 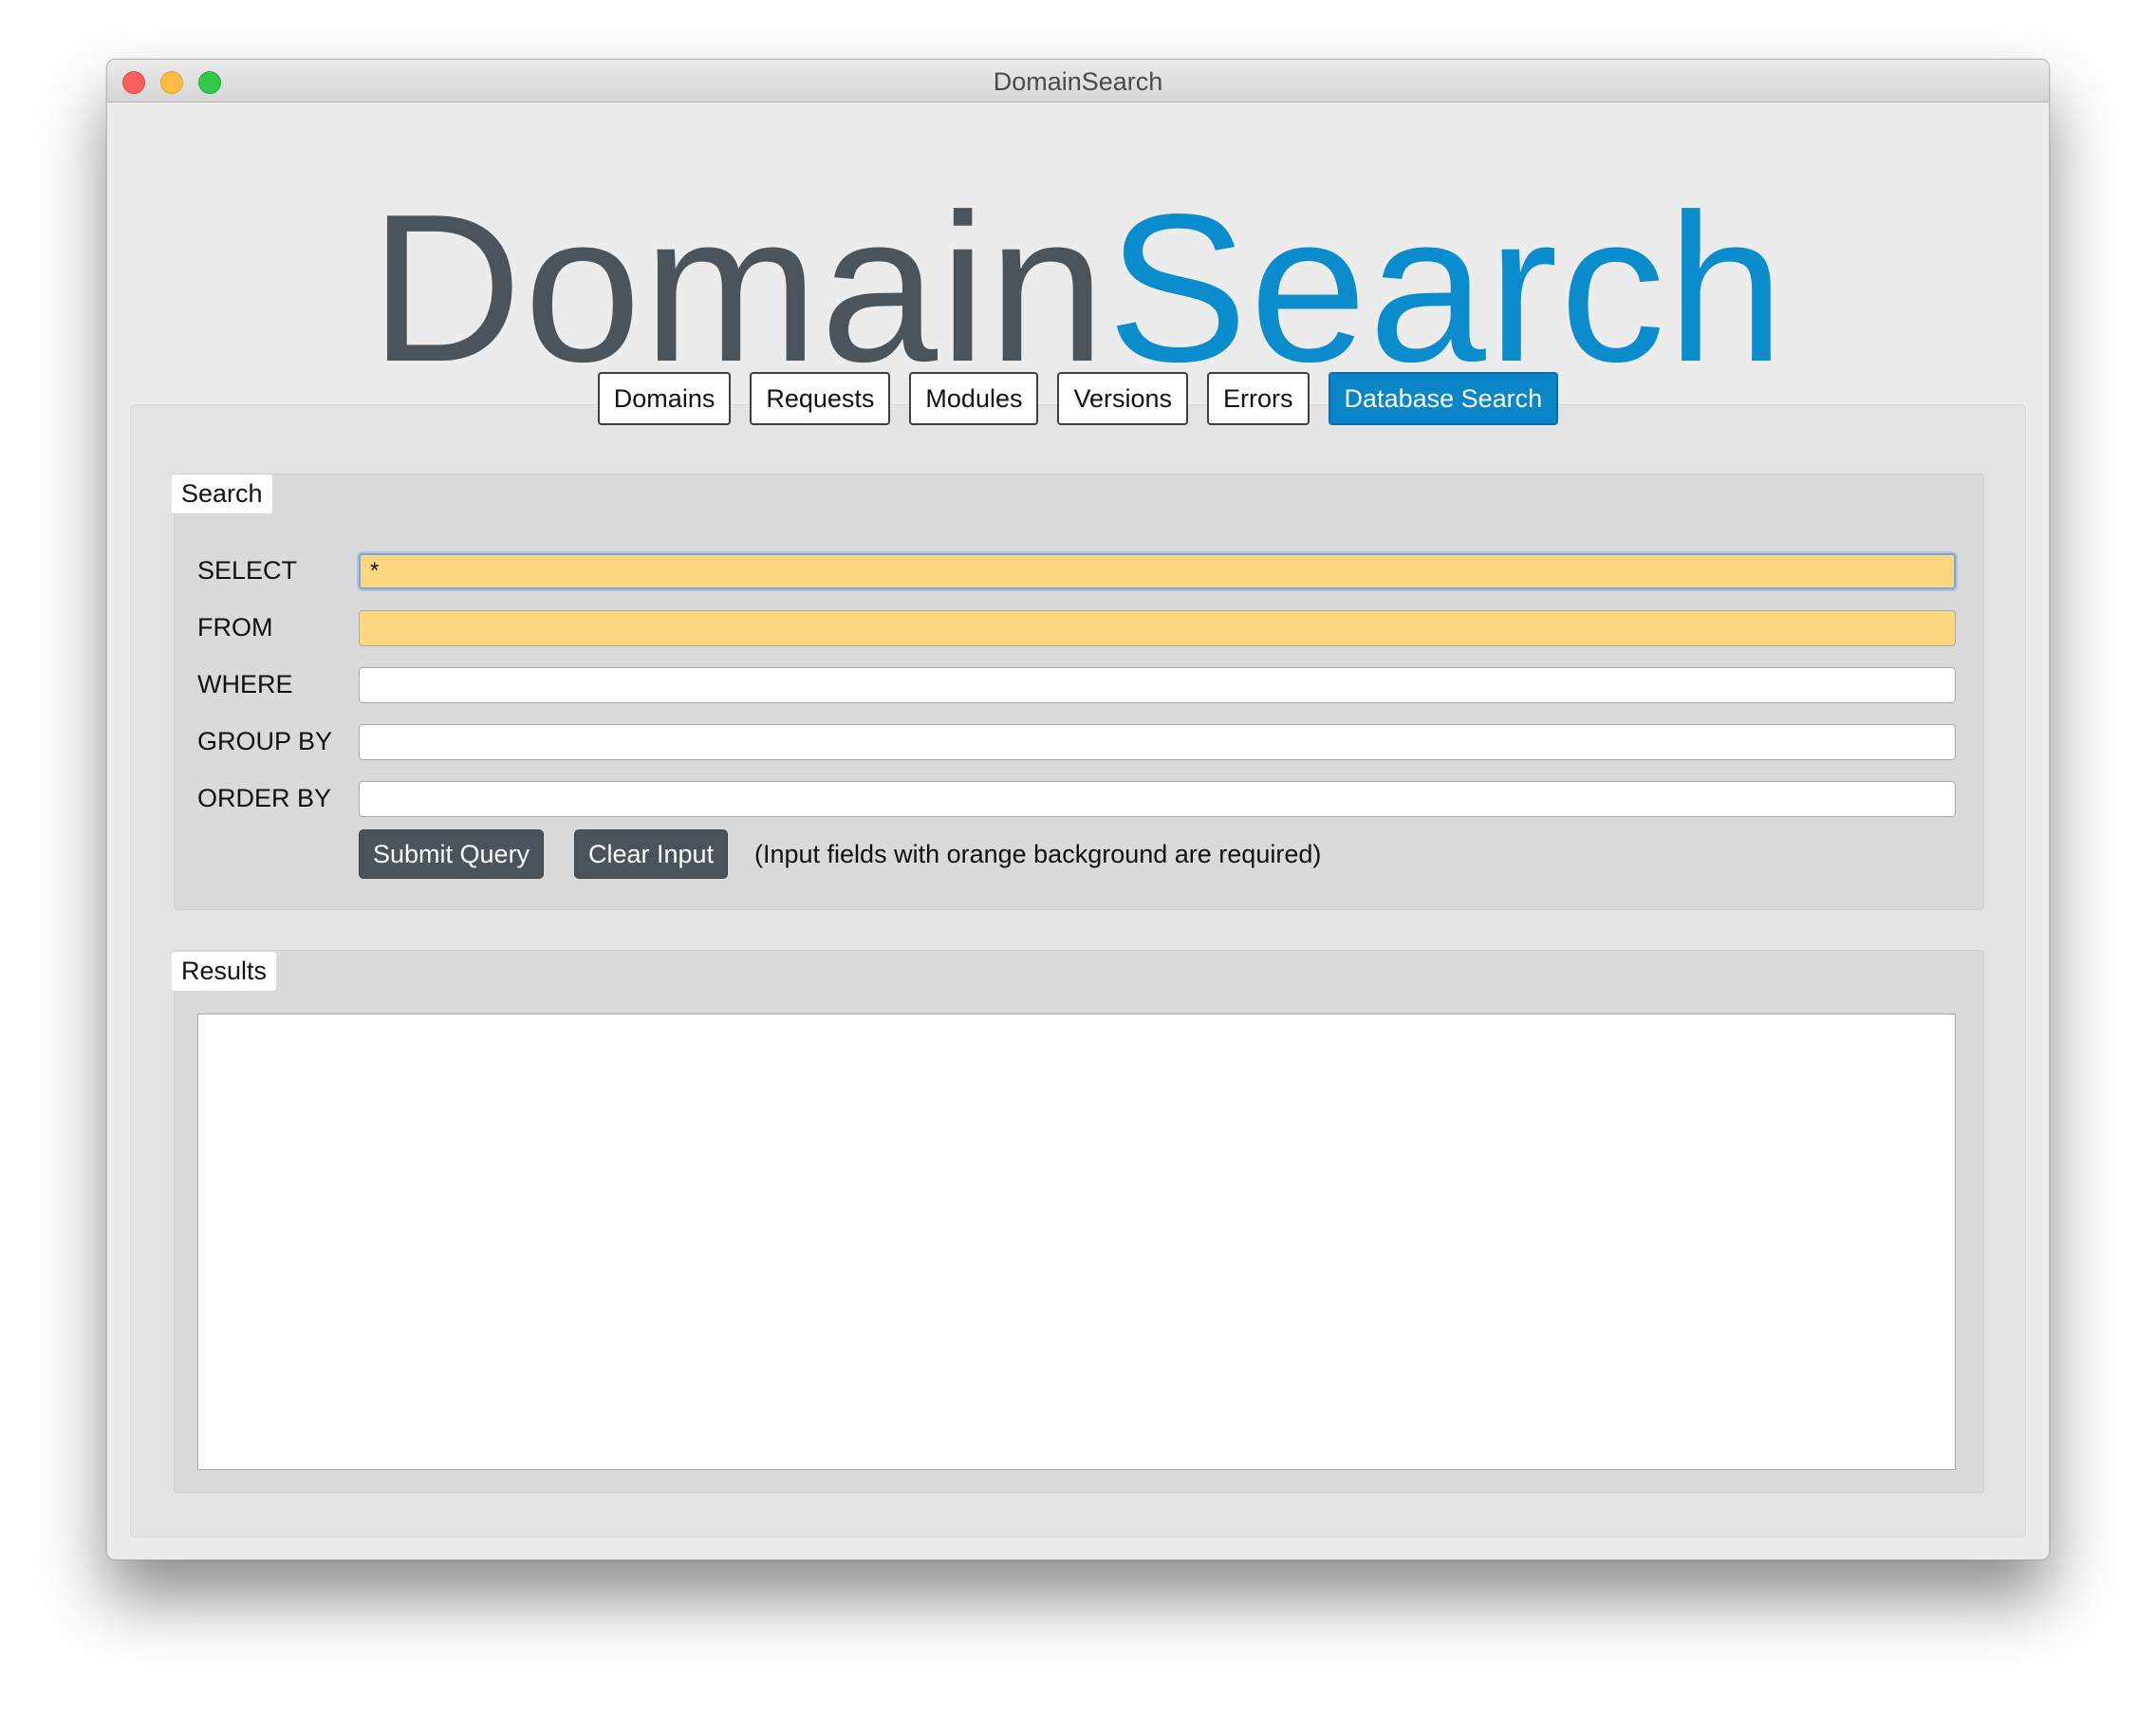 What do you see at coordinates (265, 741) in the screenshot?
I see `group-by-label: GROUP BY` at bounding box center [265, 741].